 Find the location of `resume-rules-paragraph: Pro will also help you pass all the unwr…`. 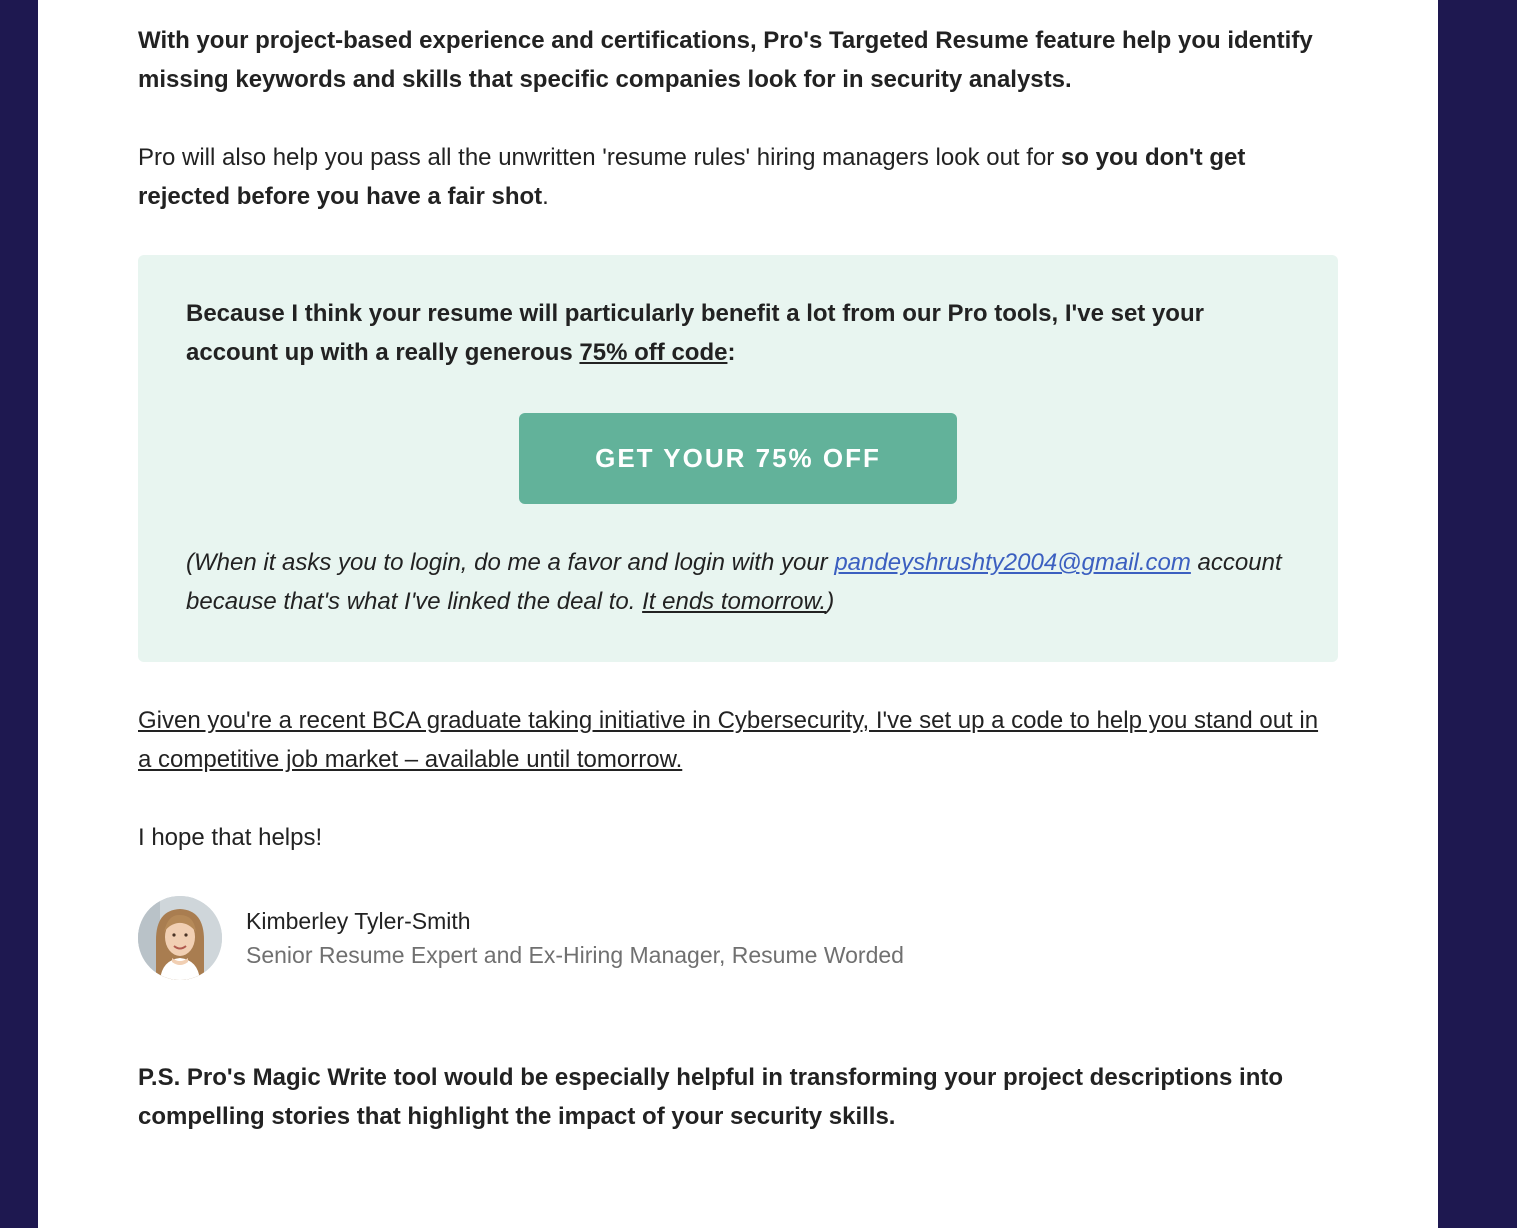

resume-rules-paragraph: Pro will also help you pass all the unwr… is located at coordinates (738, 177).